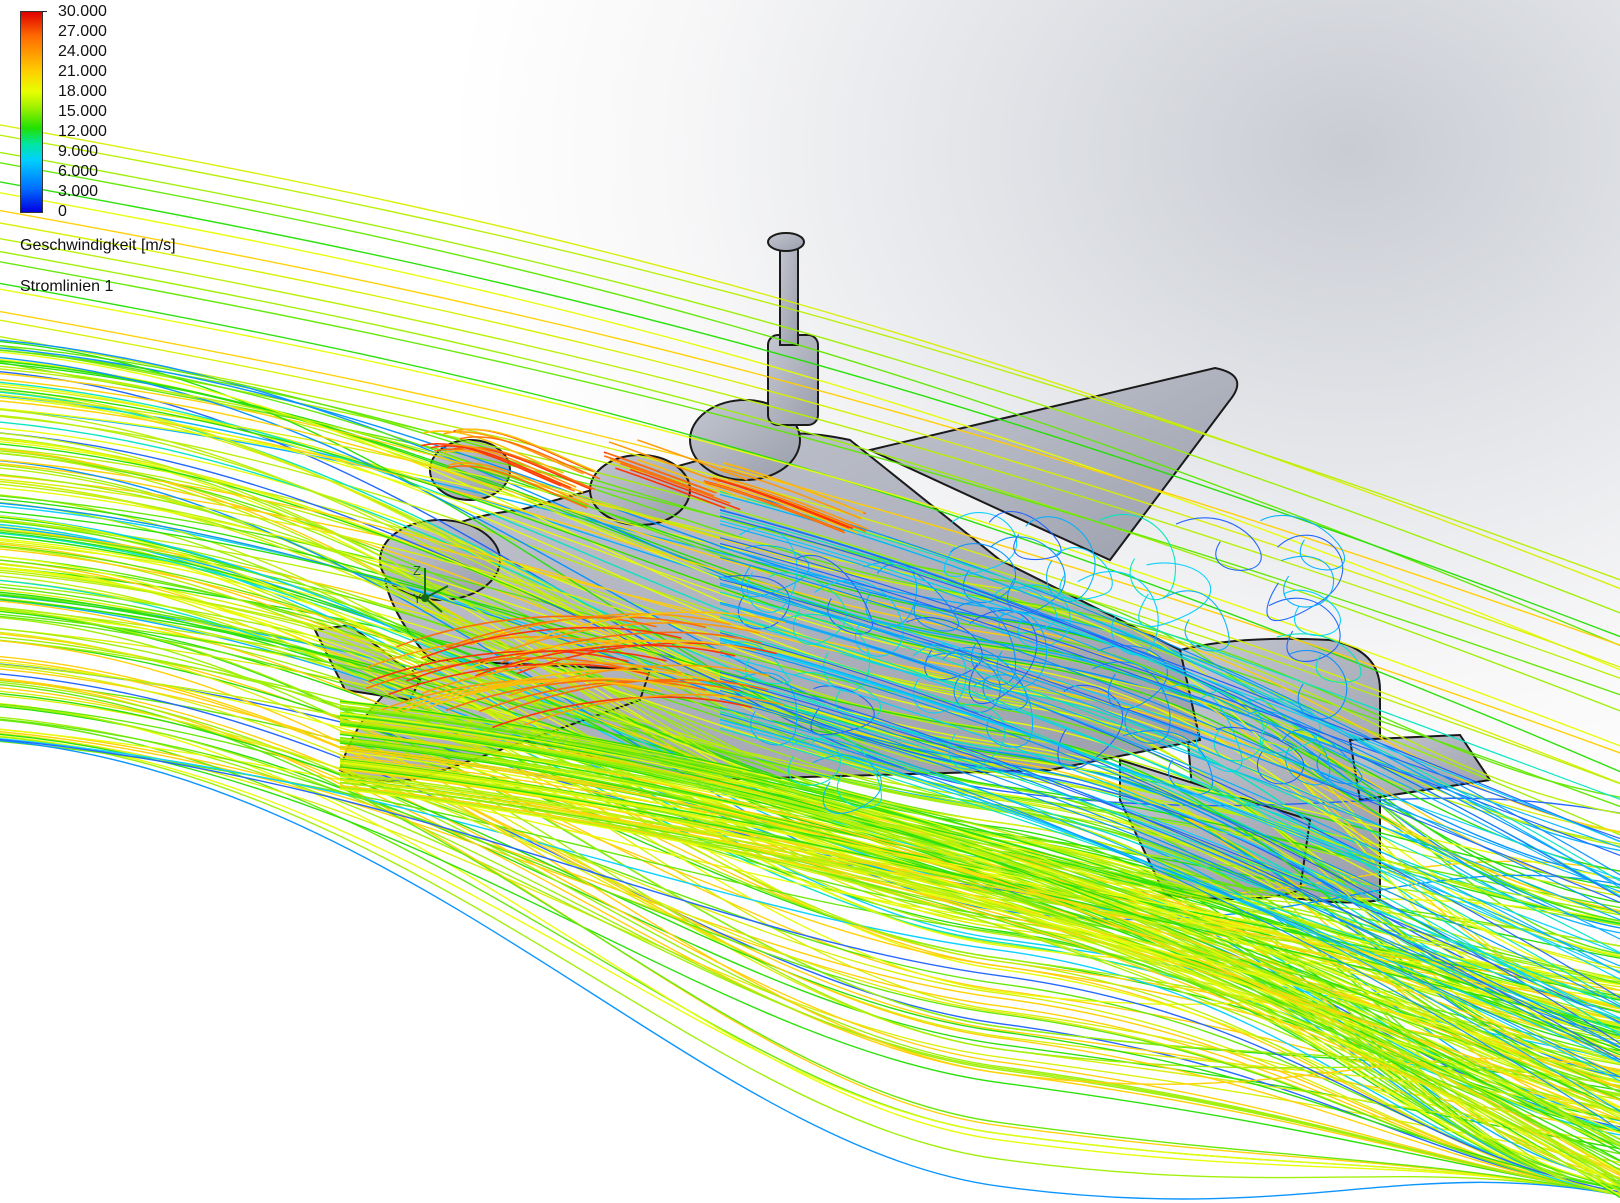  Describe the element at coordinates (82, 51) in the screenshot. I see `legend-tick-label: 24.000` at that location.